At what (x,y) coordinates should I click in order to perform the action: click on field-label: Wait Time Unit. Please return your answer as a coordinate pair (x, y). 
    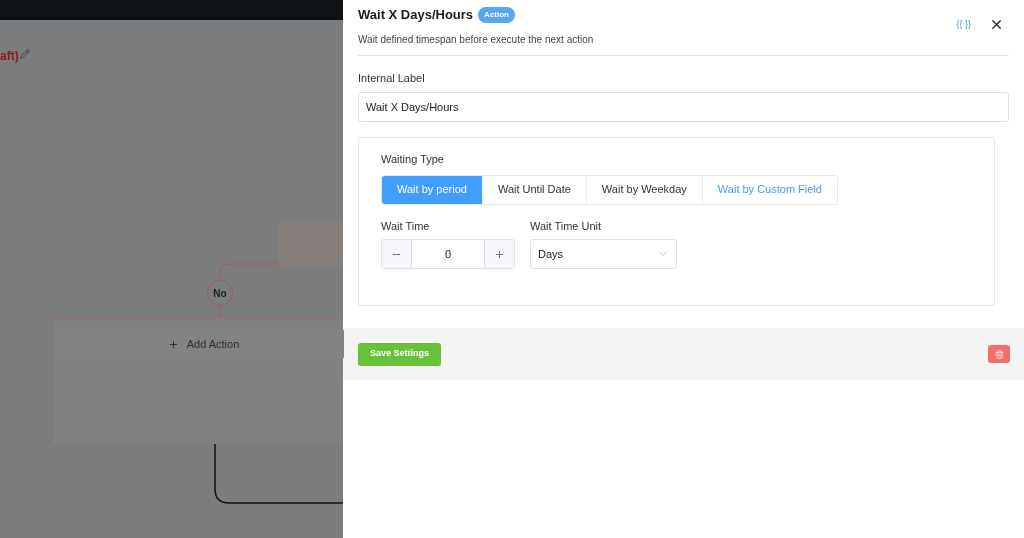
    Looking at the image, I should click on (566, 226).